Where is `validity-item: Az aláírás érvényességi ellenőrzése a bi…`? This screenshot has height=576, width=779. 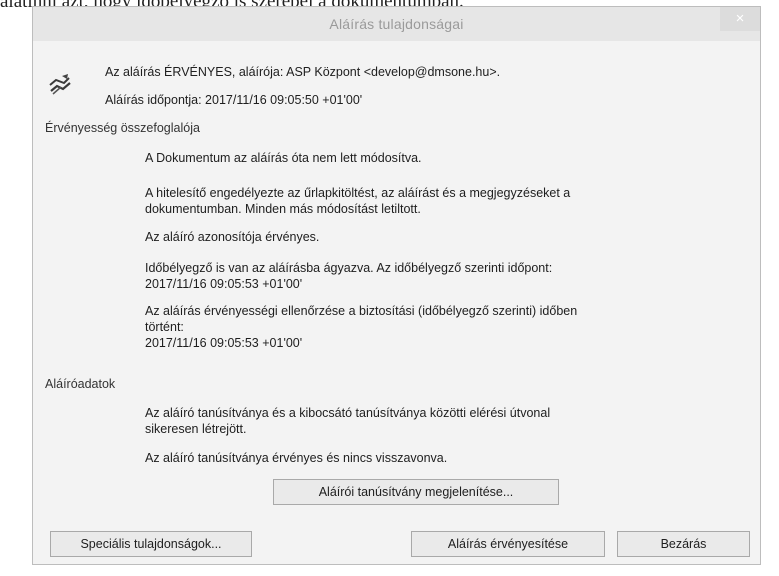
validity-item: Az aláírás érvényességi ellenőrzése a bi… is located at coordinates (361, 327).